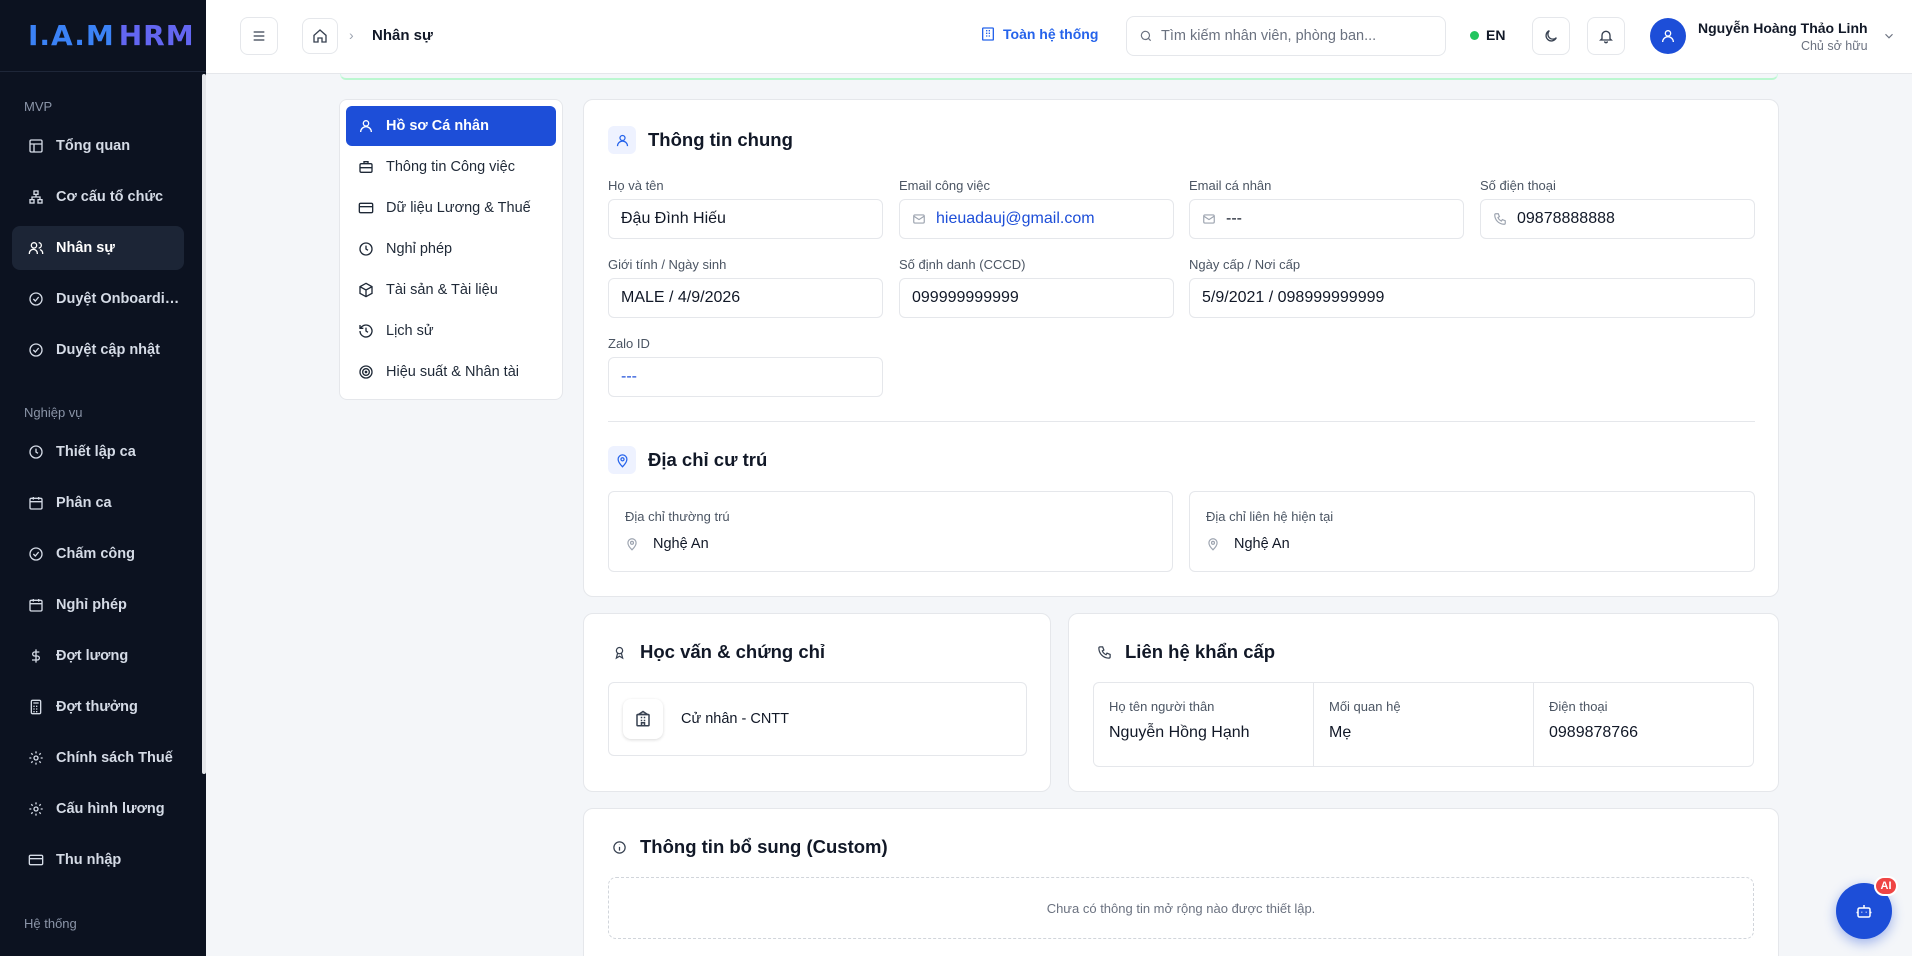 The image size is (1912, 956). Describe the element at coordinates (50, 923) in the screenshot. I see `sidebar-group-system: Hệ thống` at that location.